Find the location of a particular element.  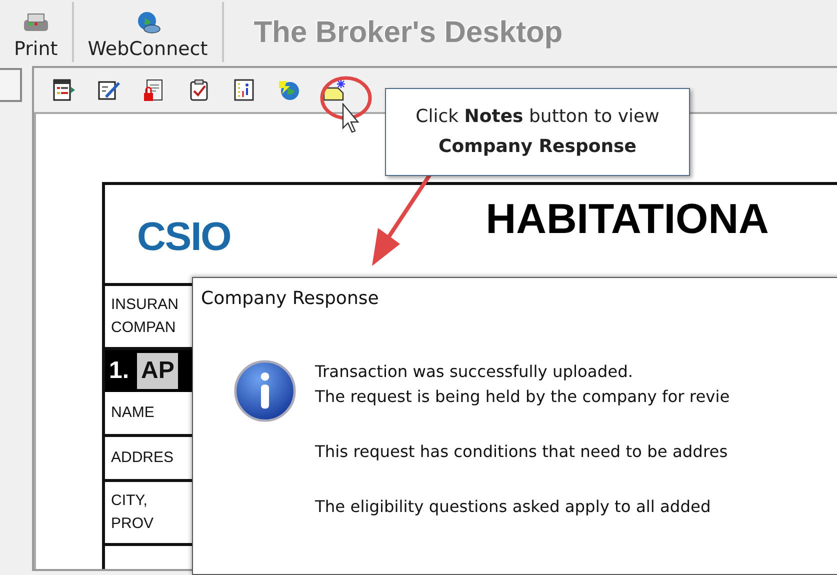

dialog-title: Company Response is located at coordinates (290, 299).